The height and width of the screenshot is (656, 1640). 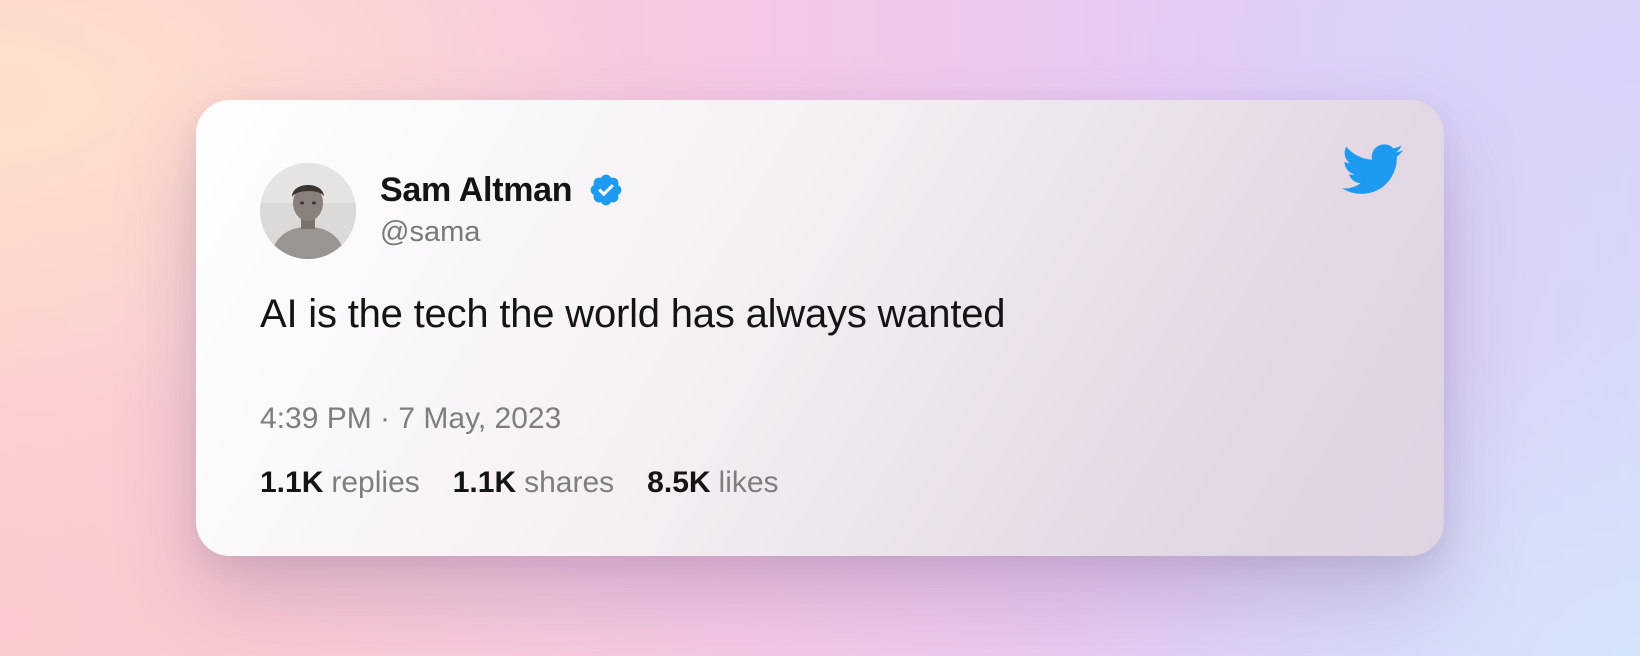 I want to click on author-row: Sam Altman, so click(x=502, y=190).